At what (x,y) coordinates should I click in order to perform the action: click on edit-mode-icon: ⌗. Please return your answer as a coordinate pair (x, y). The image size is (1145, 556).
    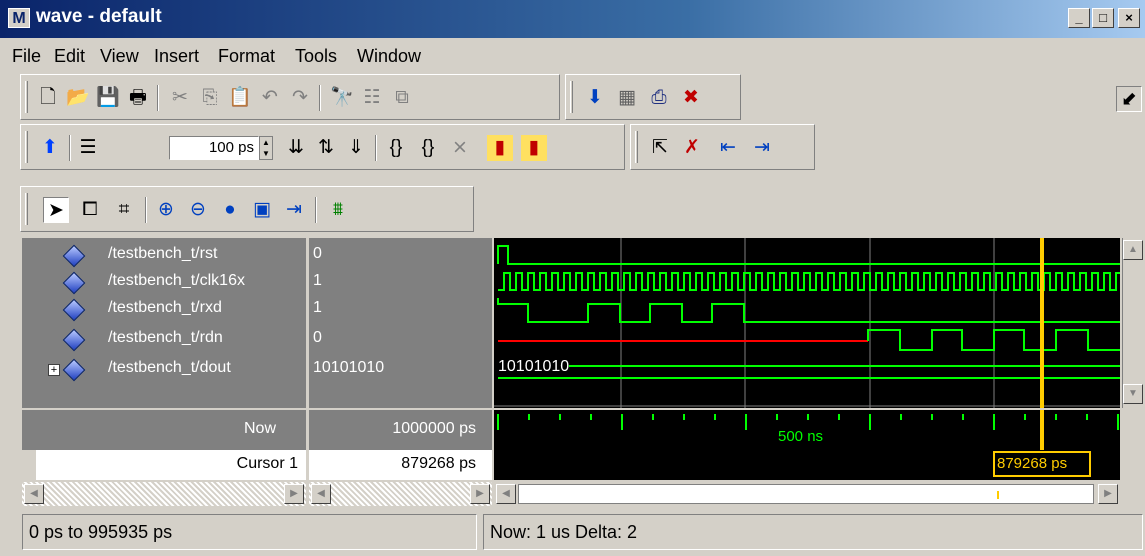
    Looking at the image, I should click on (124, 210).